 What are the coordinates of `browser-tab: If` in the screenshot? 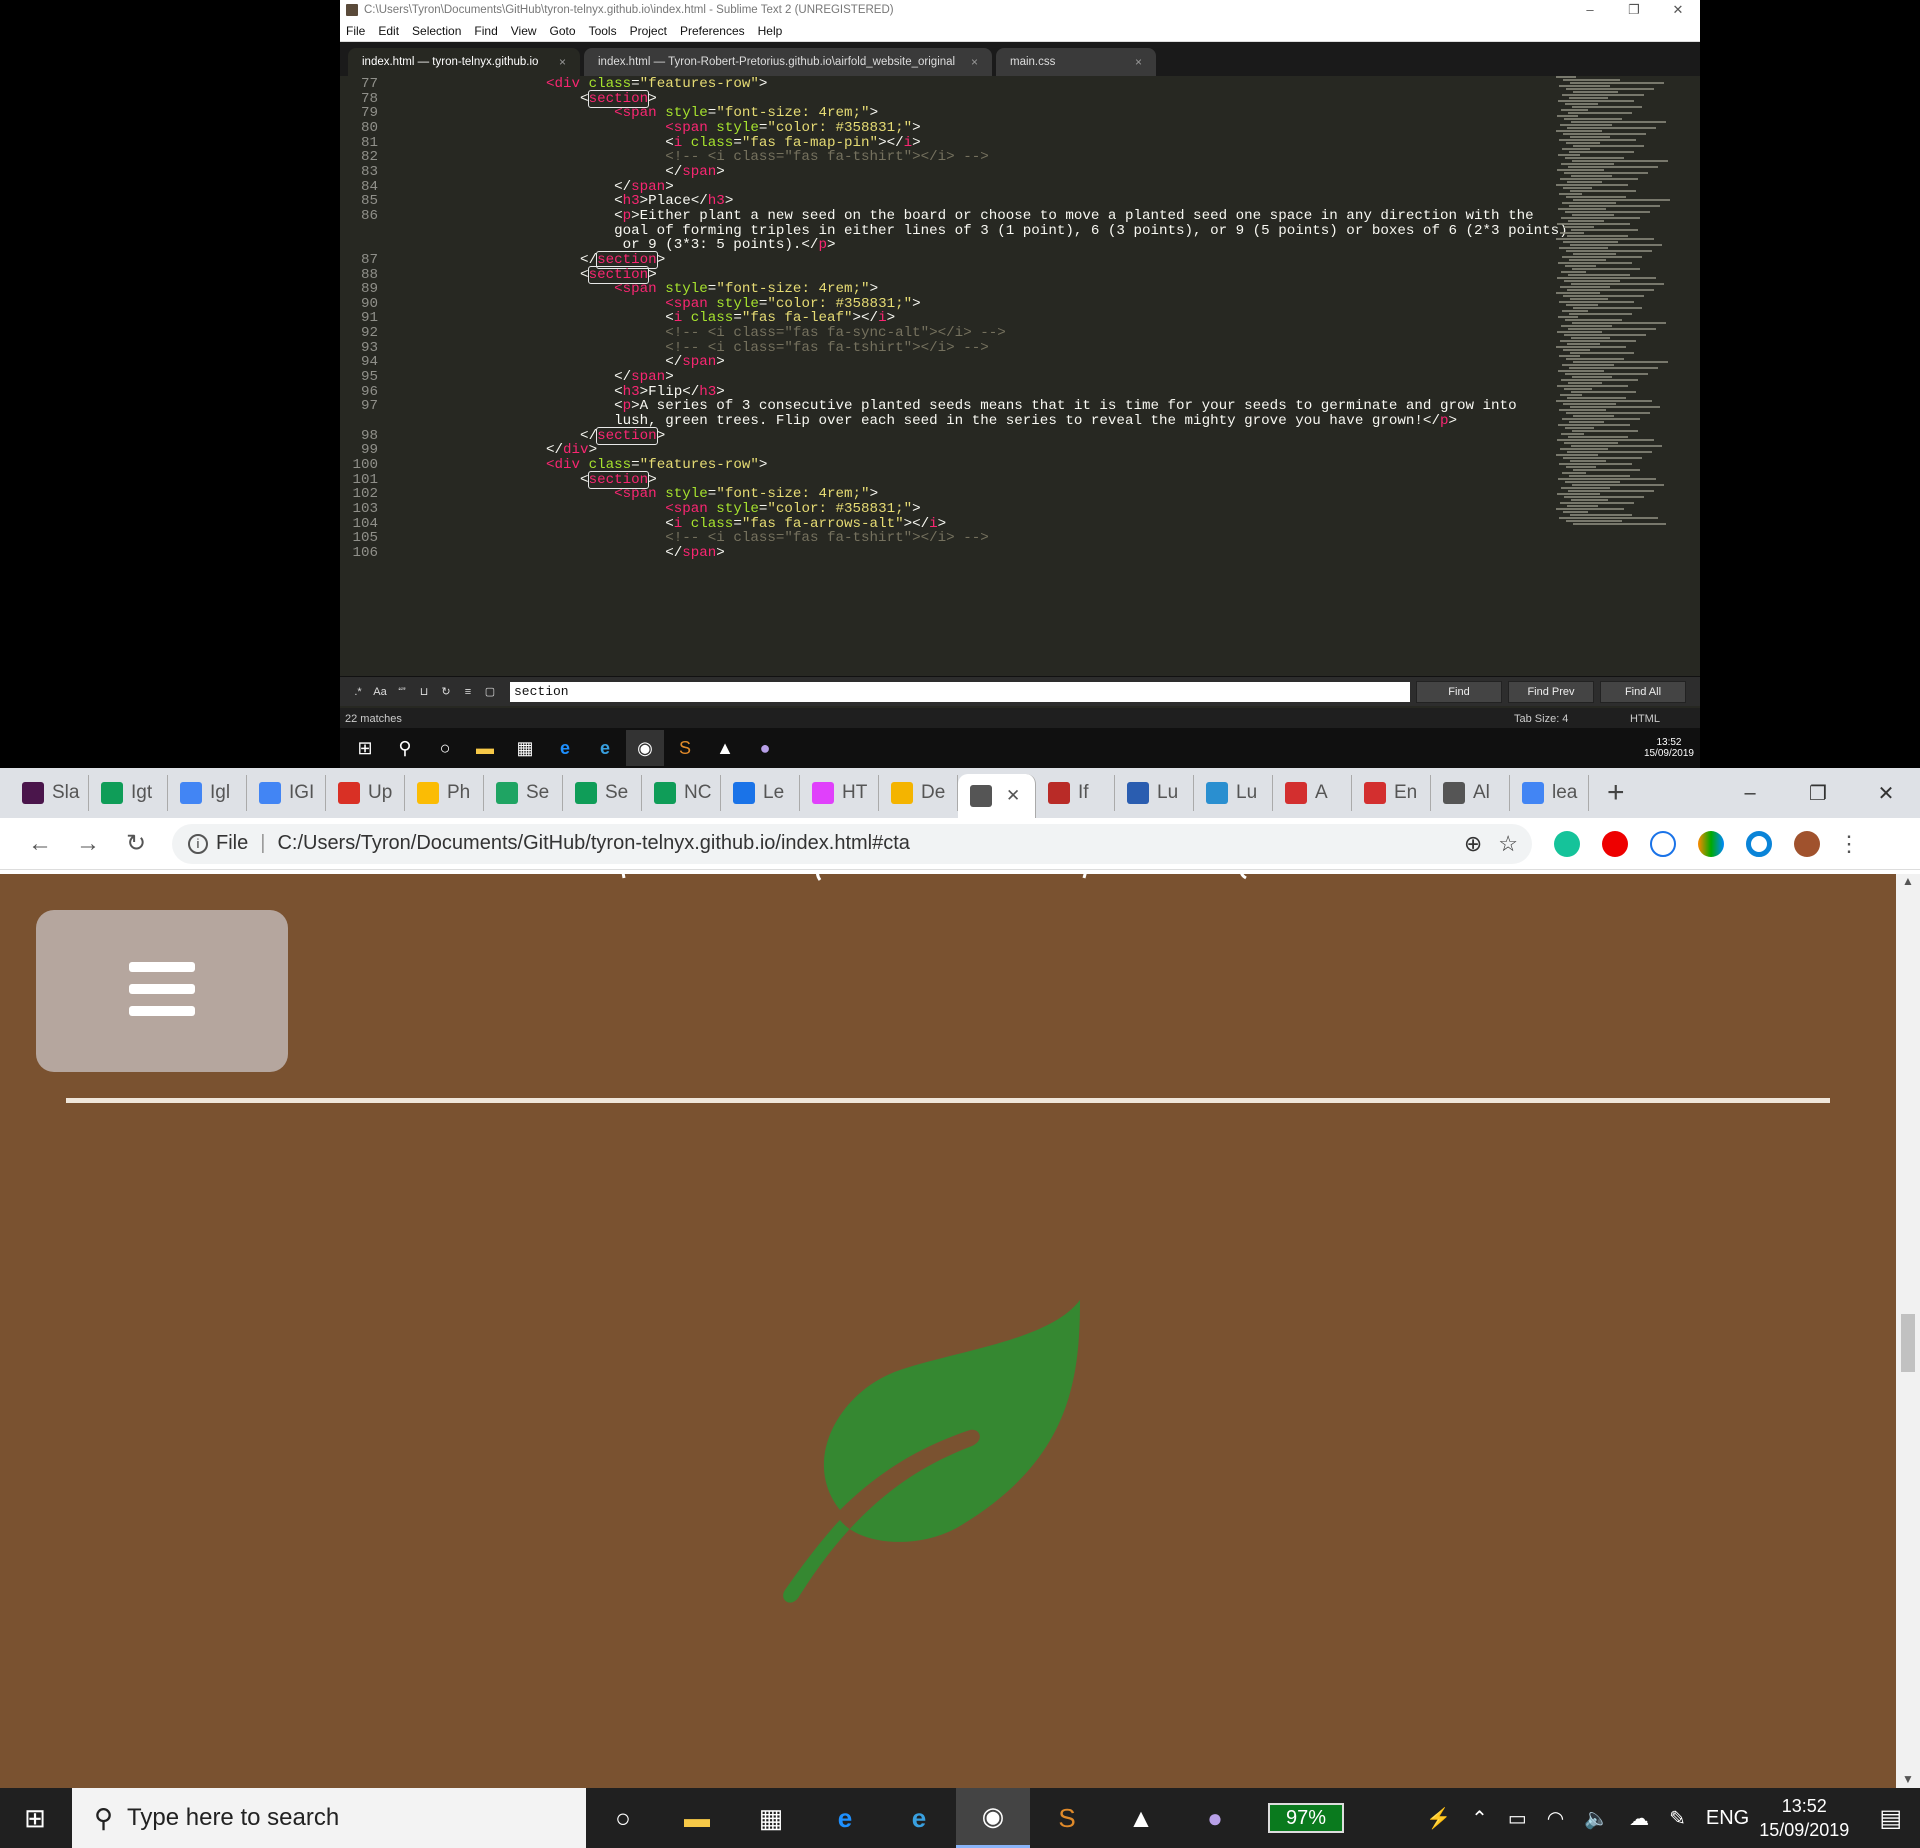 It's located at (1075, 793).